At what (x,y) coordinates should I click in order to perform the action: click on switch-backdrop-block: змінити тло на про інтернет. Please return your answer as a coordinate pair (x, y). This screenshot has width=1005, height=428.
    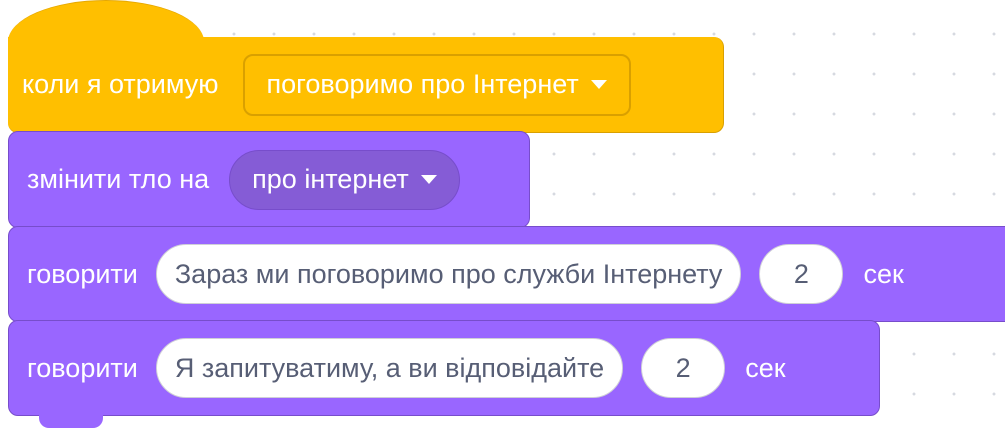
    Looking at the image, I should click on (269, 185).